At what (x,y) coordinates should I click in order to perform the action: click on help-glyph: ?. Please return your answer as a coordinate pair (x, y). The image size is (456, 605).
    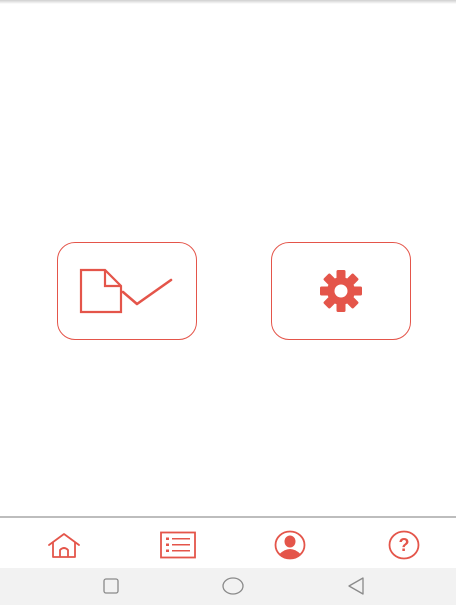
    Looking at the image, I should click on (404, 545).